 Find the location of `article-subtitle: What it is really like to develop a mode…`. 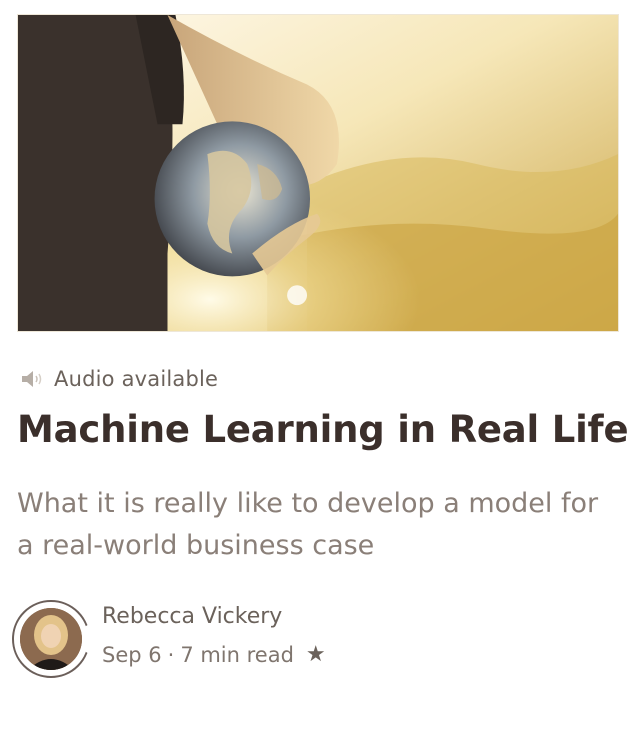

article-subtitle: What it is really like to develop a mode… is located at coordinates (317, 525).